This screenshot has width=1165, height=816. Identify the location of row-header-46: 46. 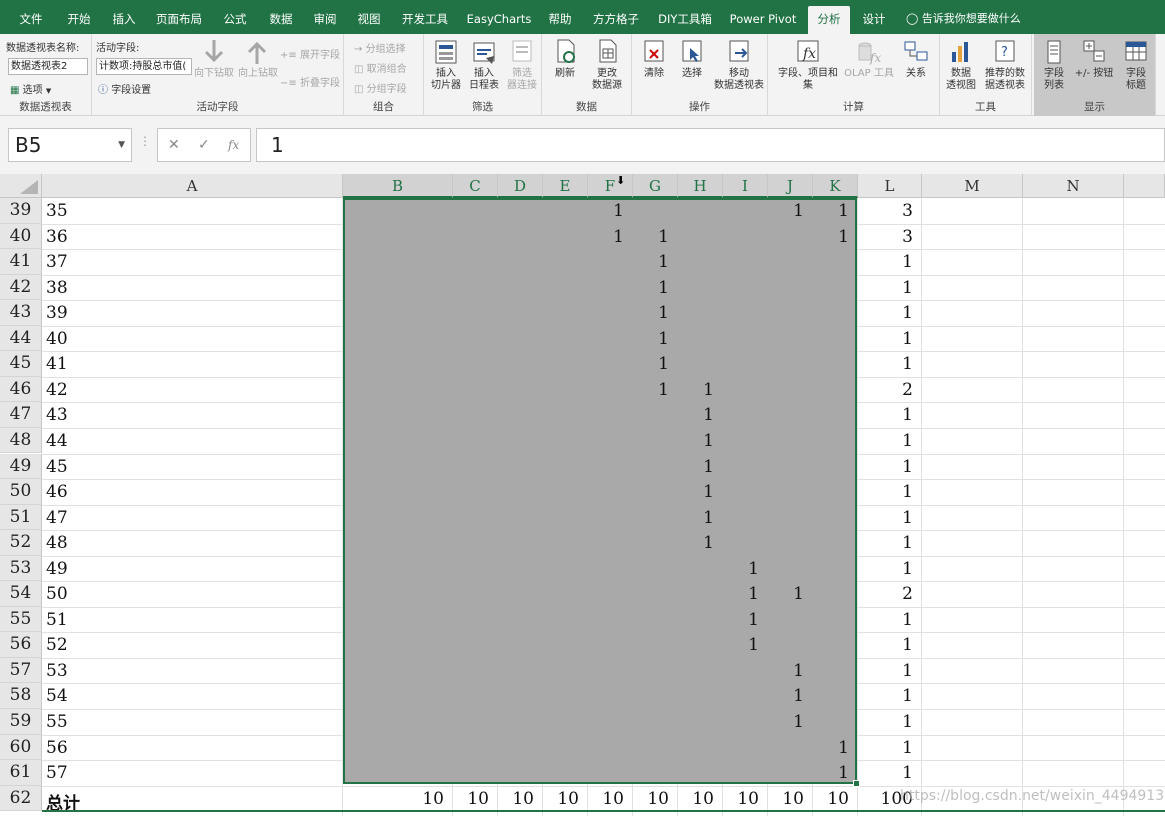
(21, 389).